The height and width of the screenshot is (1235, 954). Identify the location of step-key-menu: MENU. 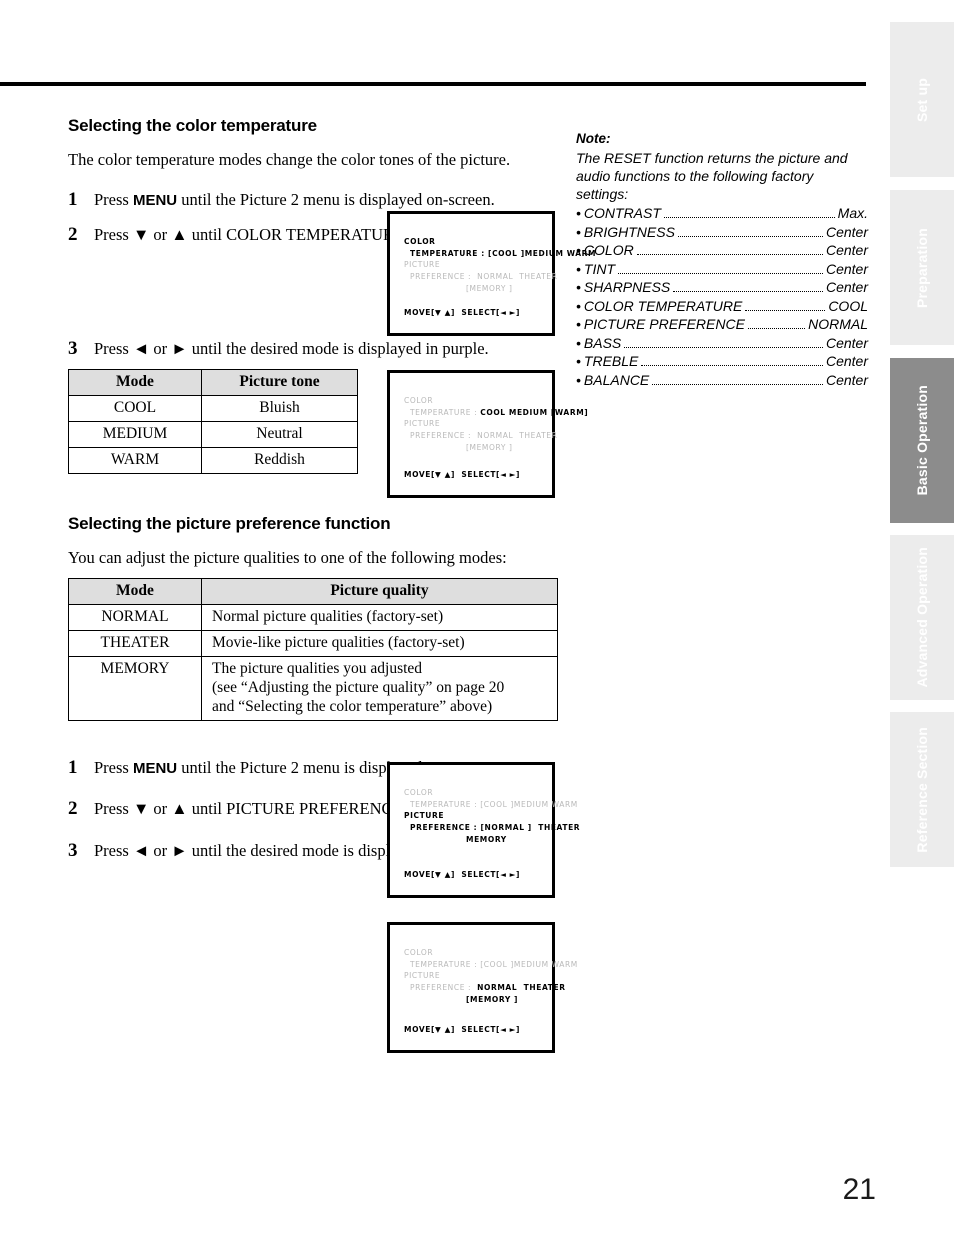
(155, 200).